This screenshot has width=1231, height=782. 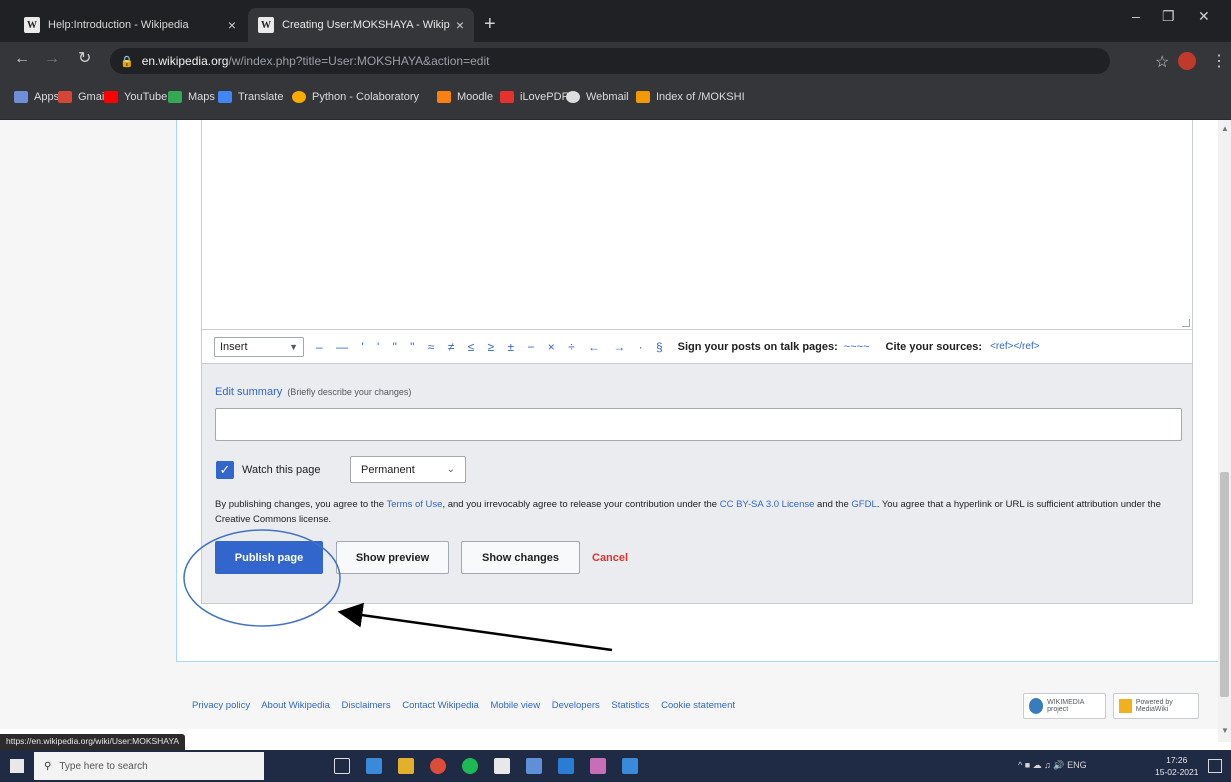 What do you see at coordinates (1156, 706) in the screenshot?
I see `mediawiki-badge: Powered by MediaWiki` at bounding box center [1156, 706].